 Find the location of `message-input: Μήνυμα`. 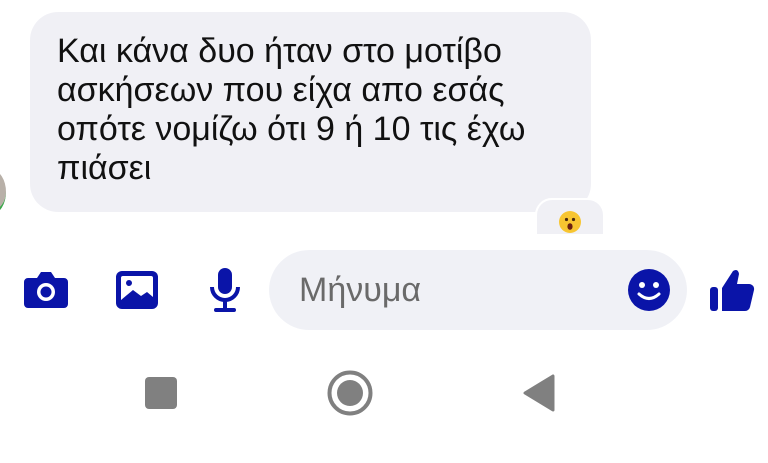

message-input: Μήνυμα is located at coordinates (462, 290).